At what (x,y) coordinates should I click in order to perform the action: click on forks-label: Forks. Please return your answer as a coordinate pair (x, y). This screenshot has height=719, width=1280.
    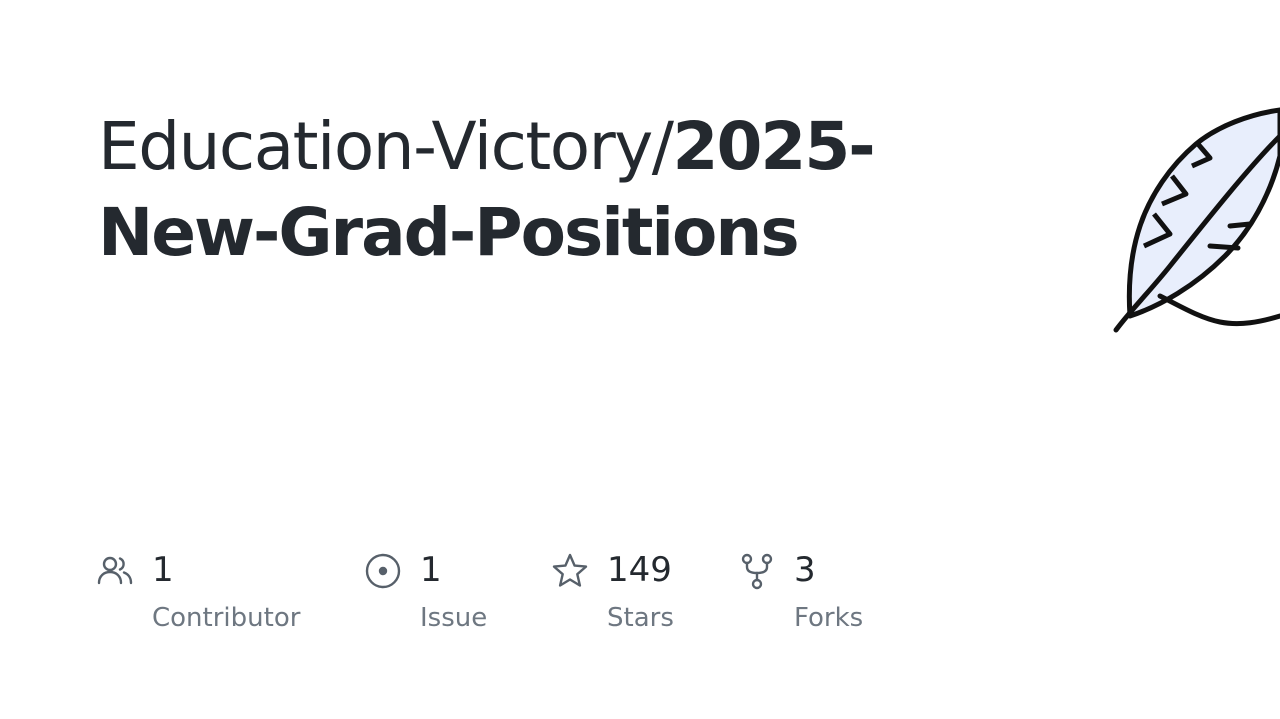
    Looking at the image, I should click on (829, 618).